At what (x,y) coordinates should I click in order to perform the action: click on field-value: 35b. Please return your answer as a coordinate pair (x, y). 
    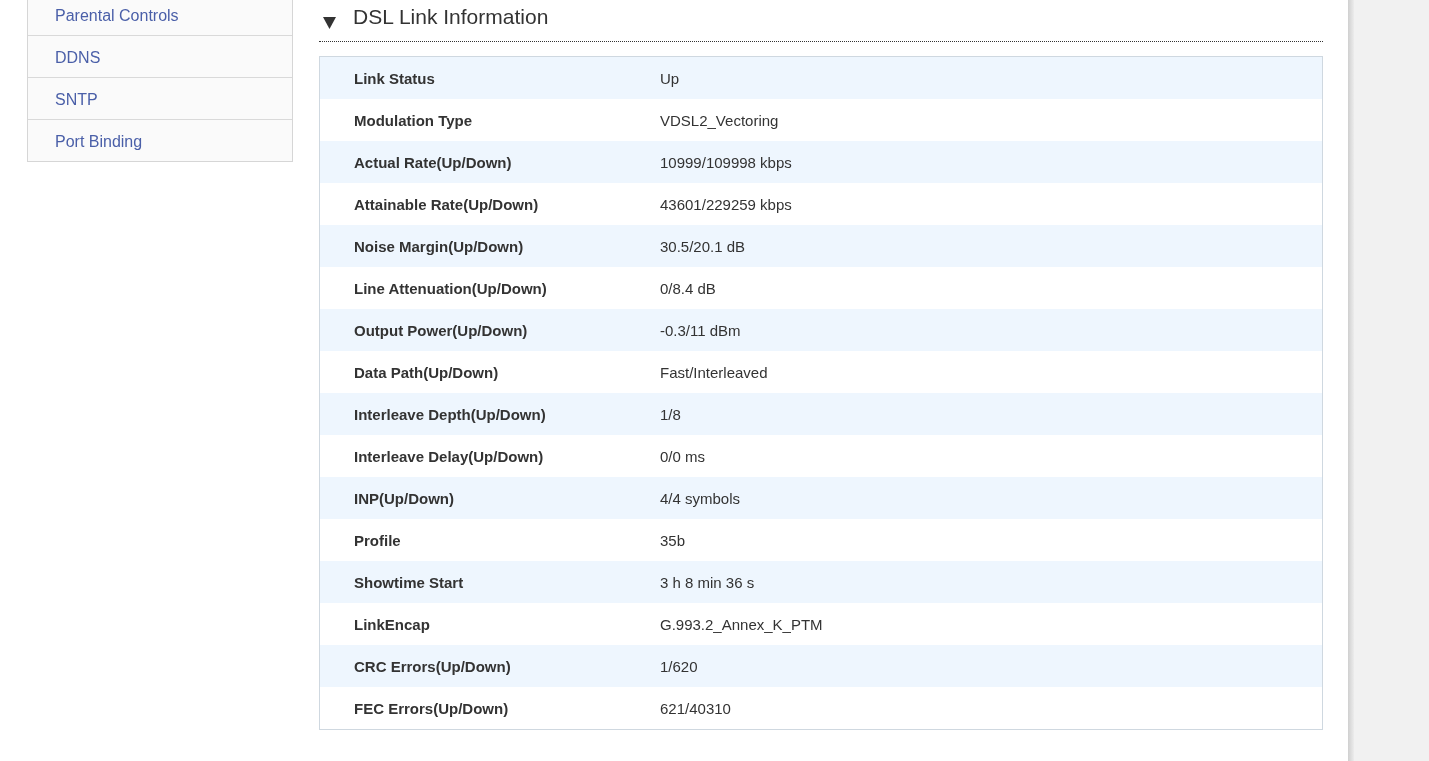
    Looking at the image, I should click on (673, 540).